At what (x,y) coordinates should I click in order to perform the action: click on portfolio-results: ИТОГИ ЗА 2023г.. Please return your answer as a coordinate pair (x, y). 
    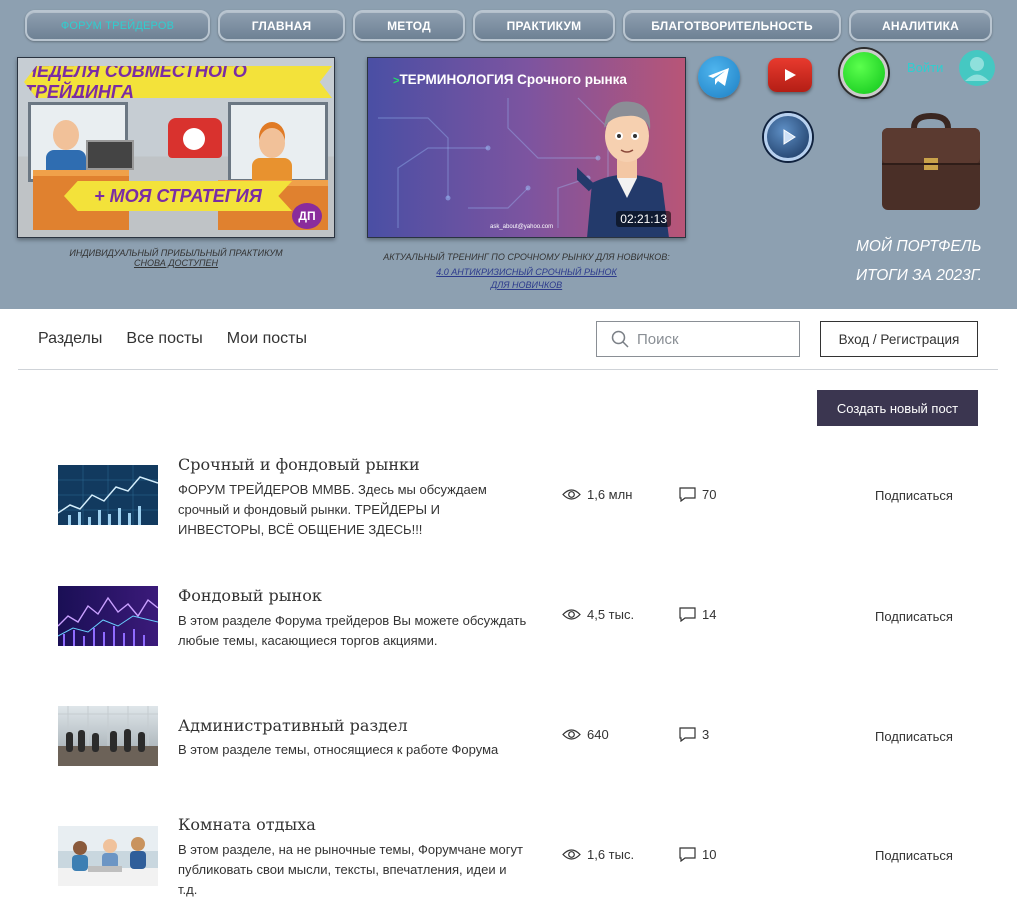
    Looking at the image, I should click on (919, 275).